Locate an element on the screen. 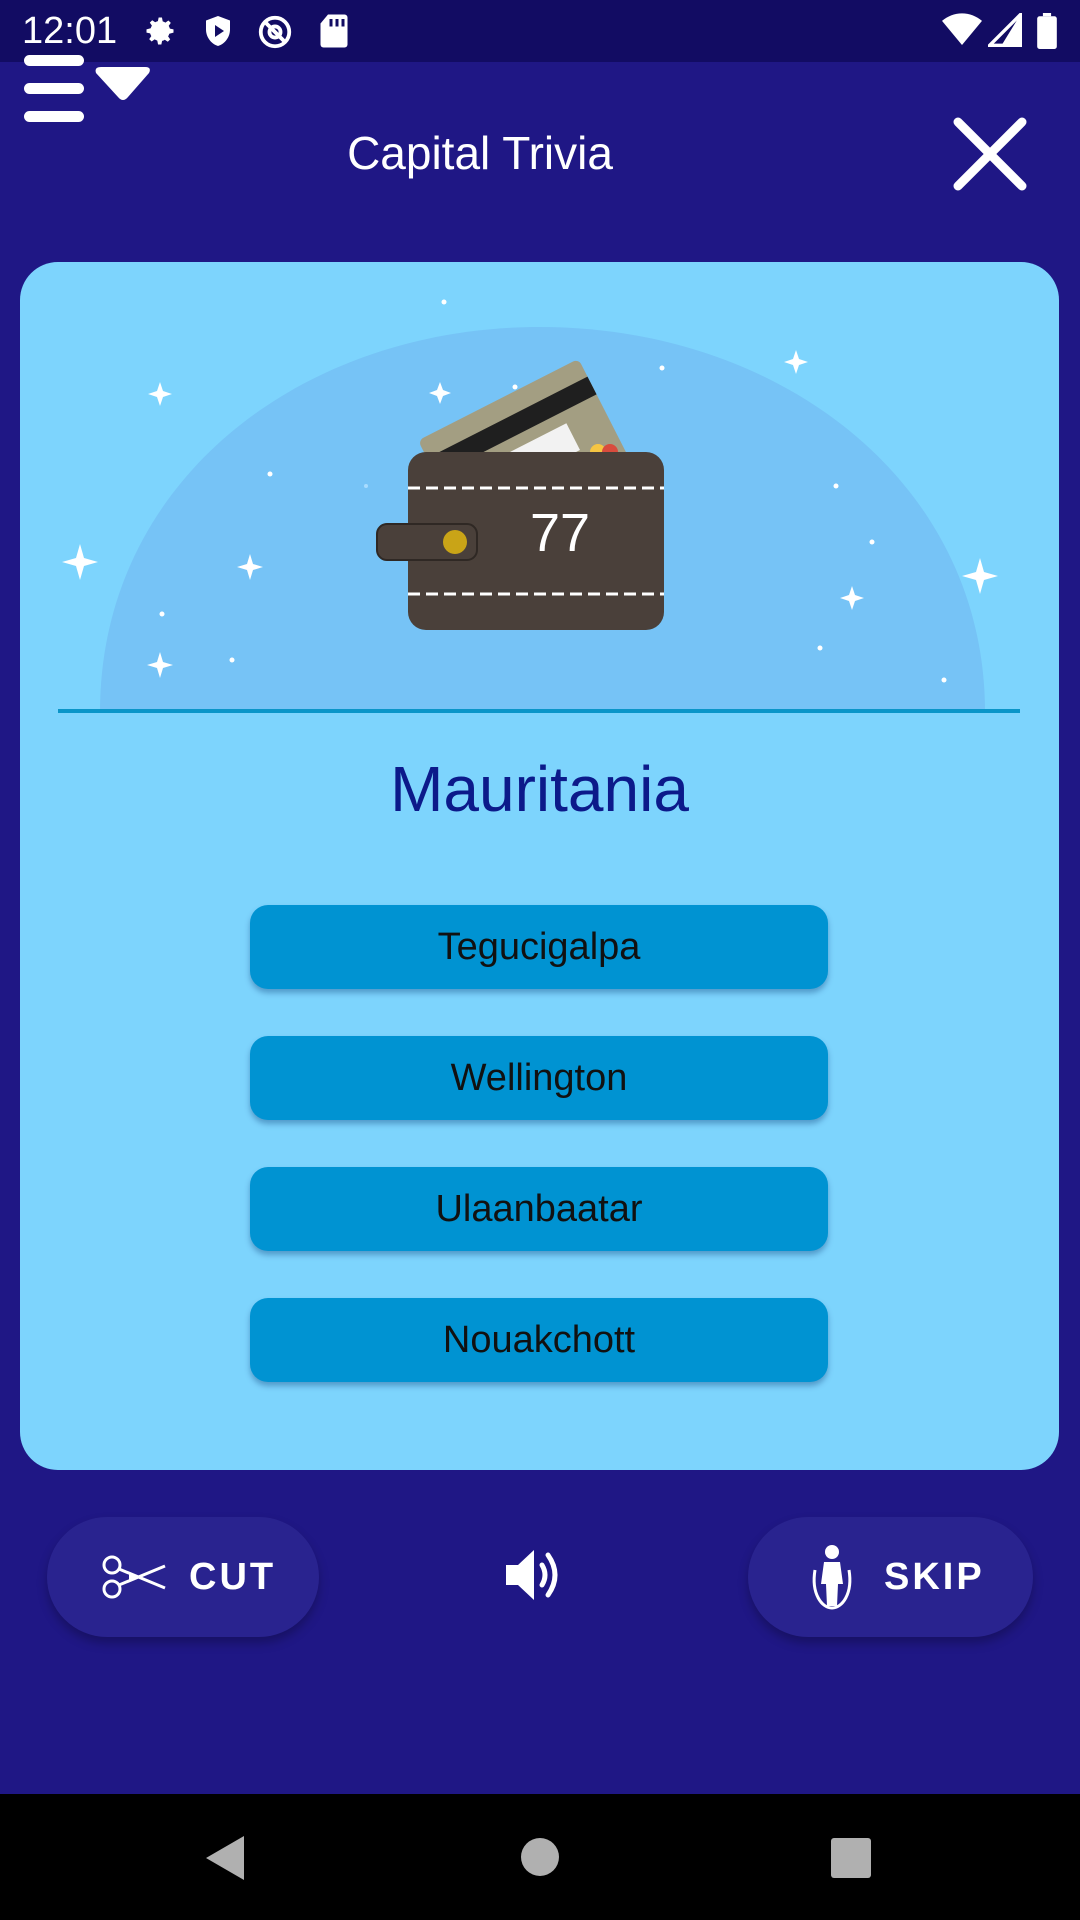 The image size is (1080, 1920). skip-button: SKIP is located at coordinates (890, 1577).